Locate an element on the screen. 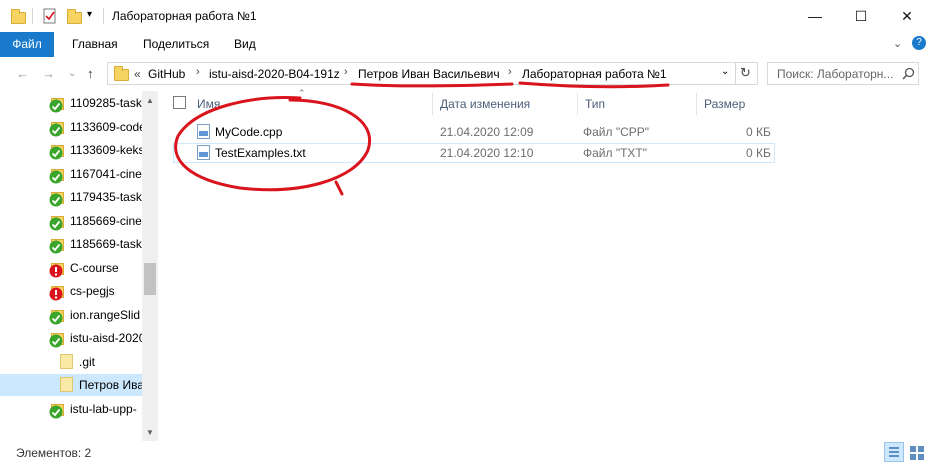 This screenshot has width=930, height=468. sidebar-item-label: Петров Ива is located at coordinates (110, 385).